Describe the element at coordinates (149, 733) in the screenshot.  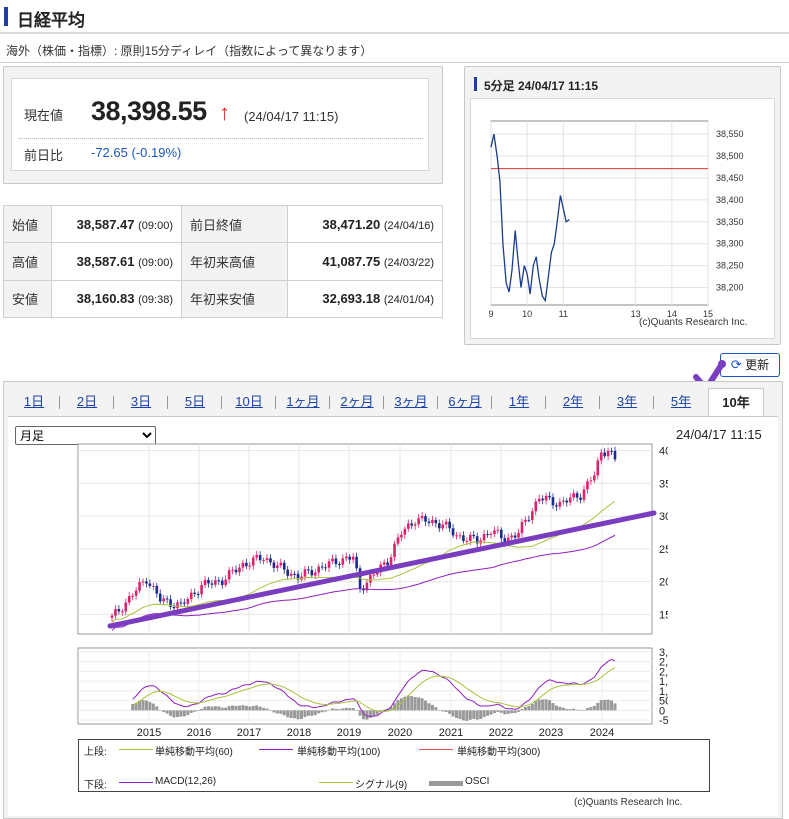
I see `year-tick-label: 2015` at that location.